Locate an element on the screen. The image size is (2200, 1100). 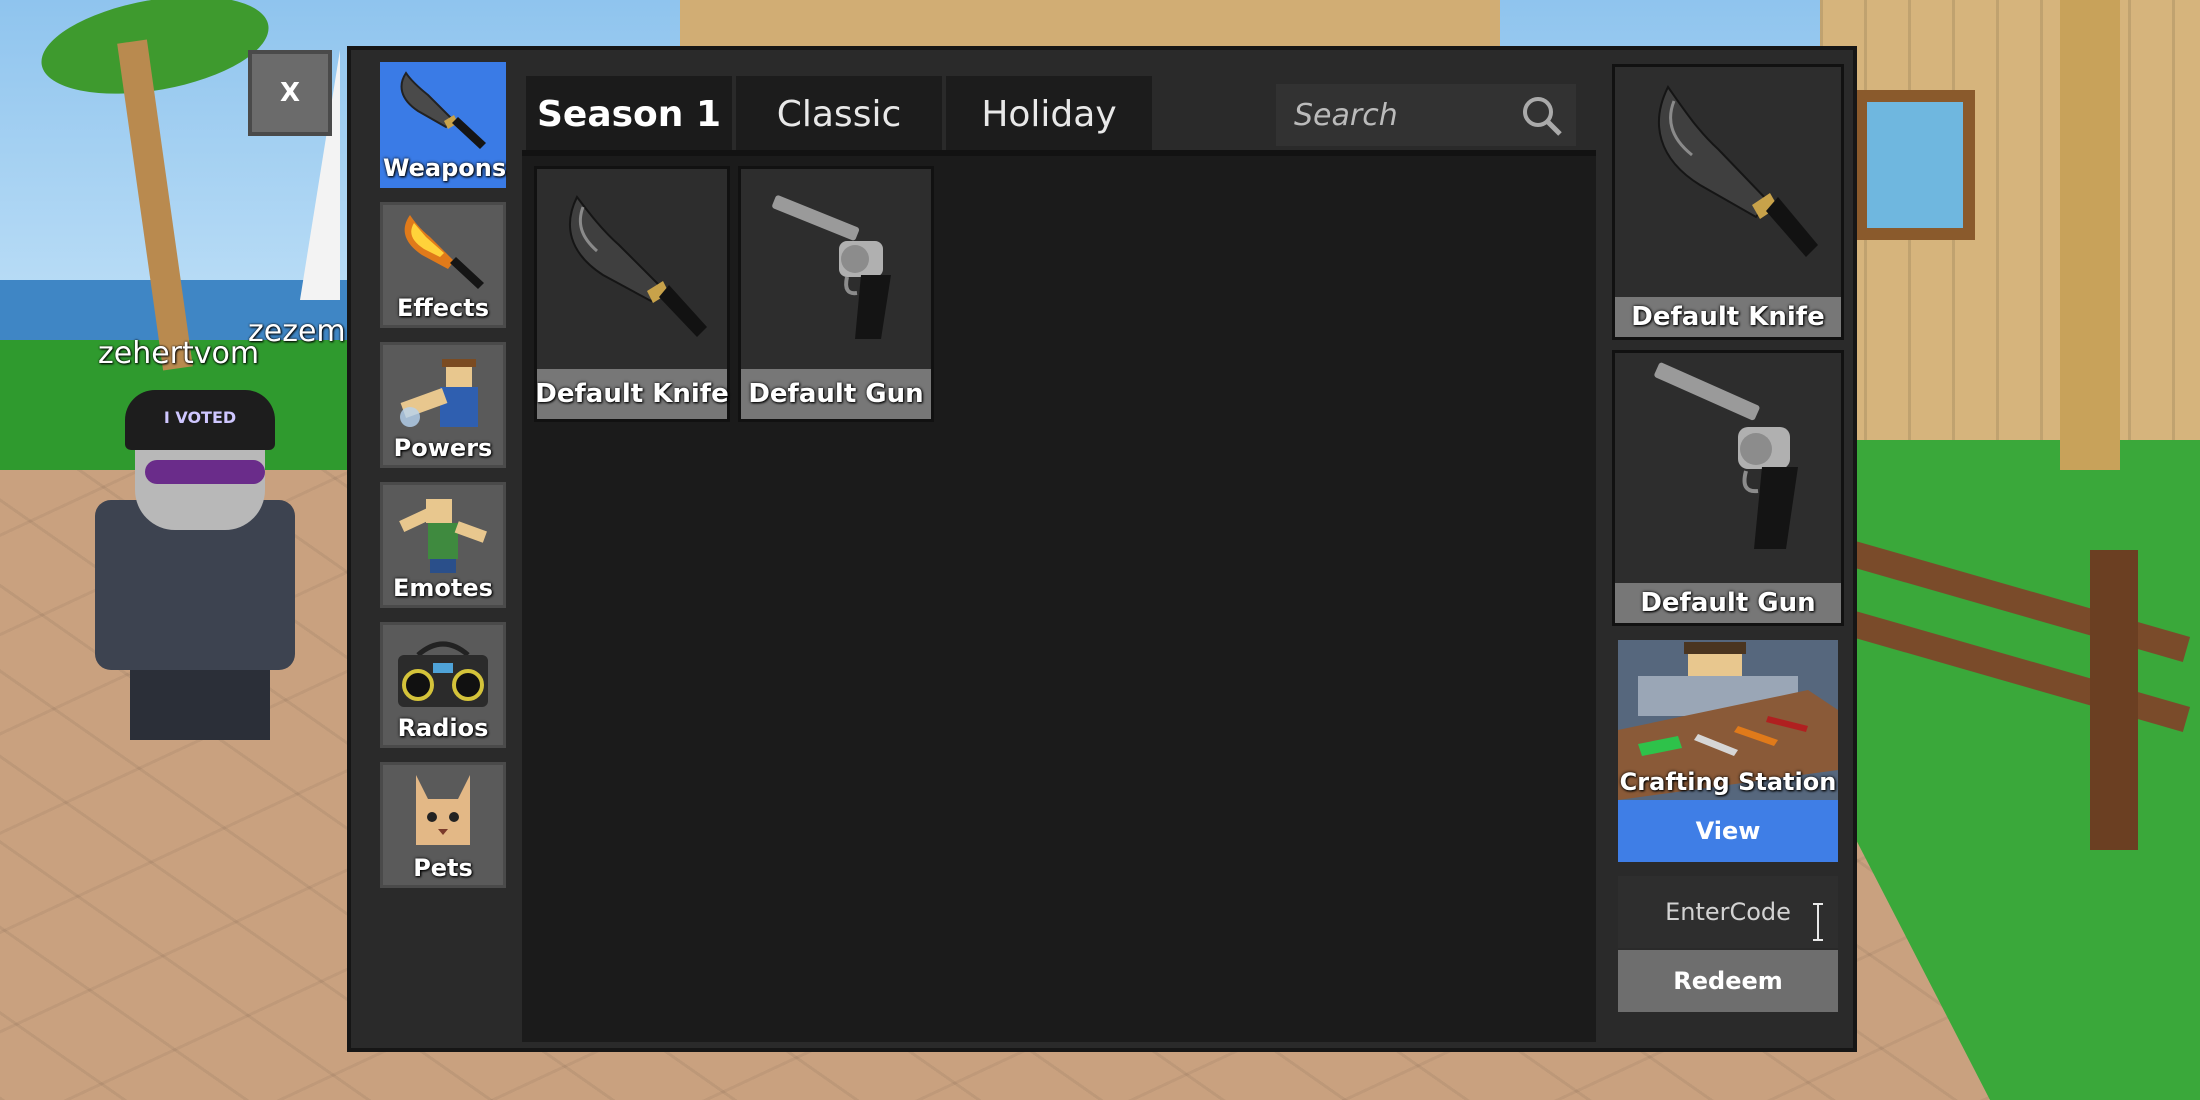
flame-knife-icon is located at coordinates (444, 252).